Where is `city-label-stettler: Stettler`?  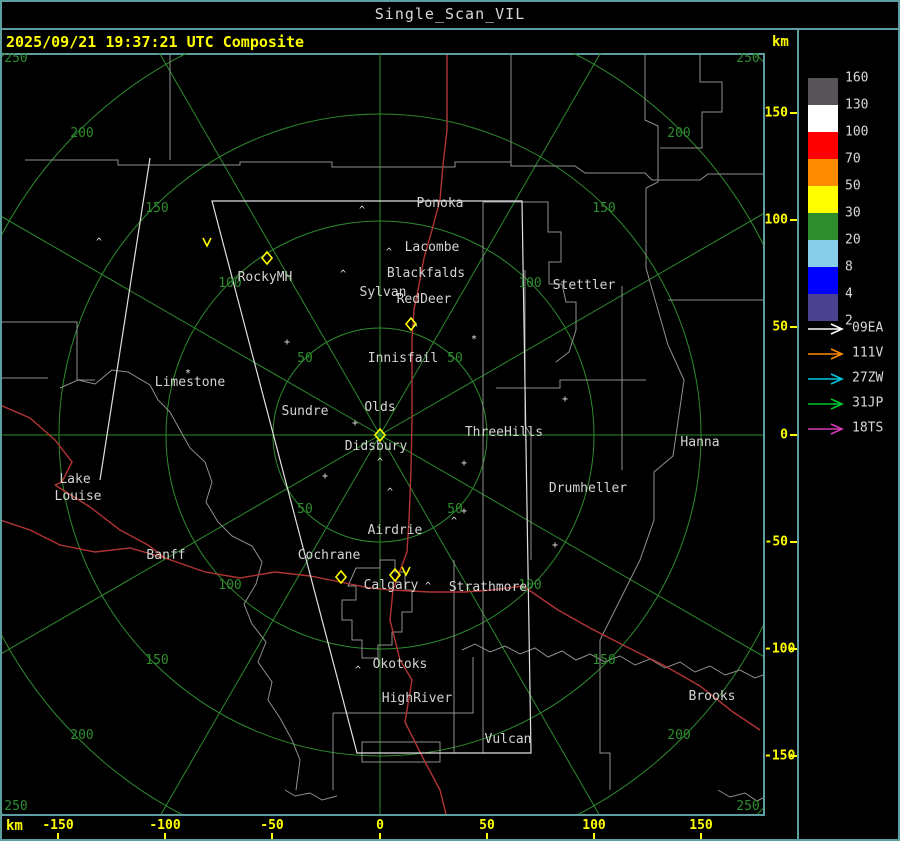 city-label-stettler: Stettler is located at coordinates (584, 285).